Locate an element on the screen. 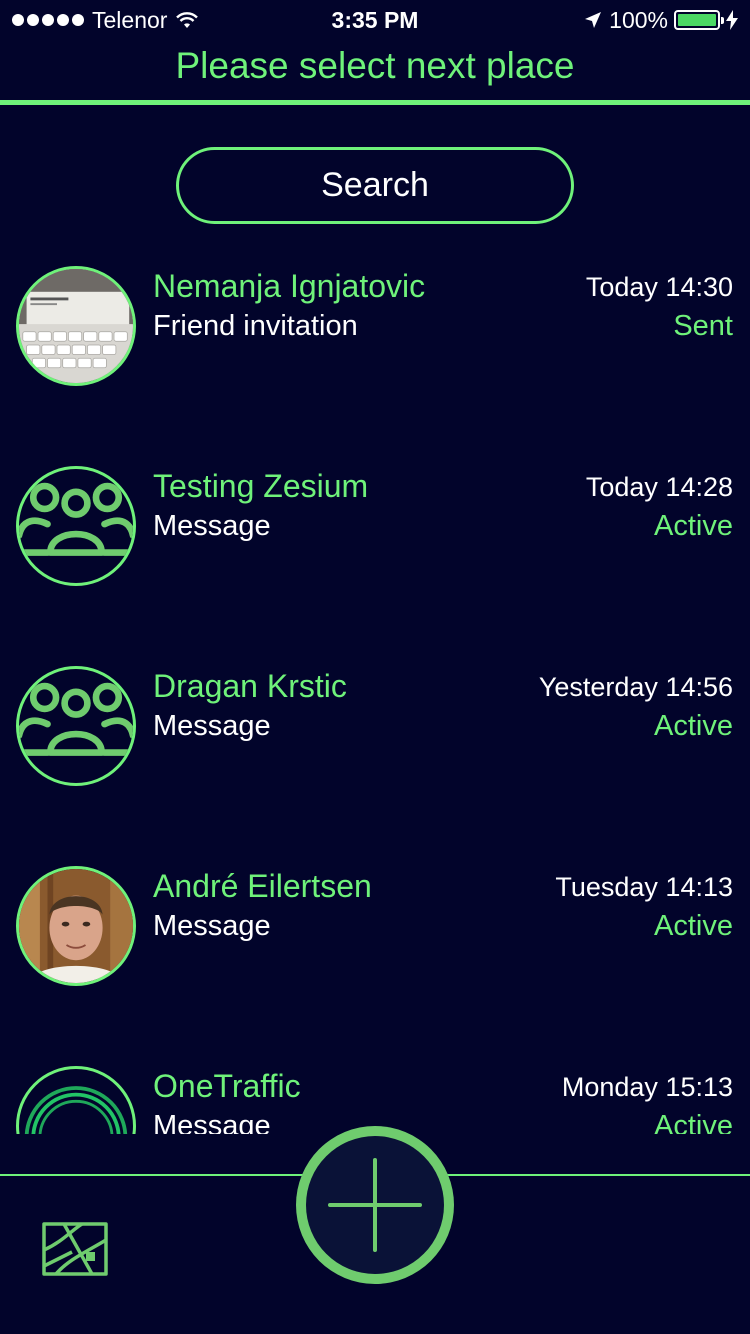 The height and width of the screenshot is (1334, 750). map-icon is located at coordinates (75, 1249).